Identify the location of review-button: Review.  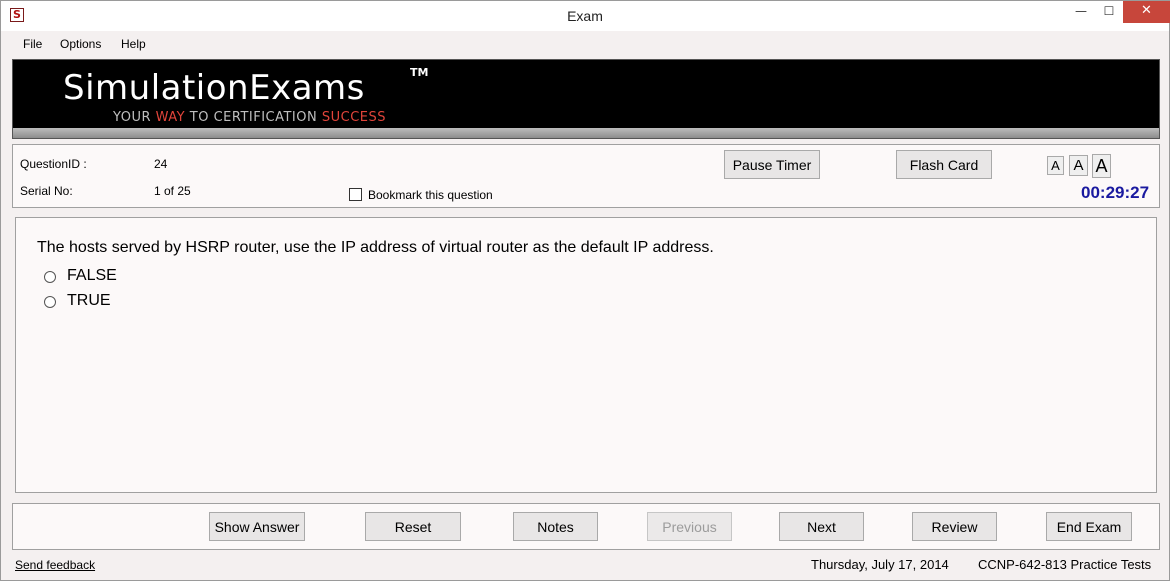
(954, 526).